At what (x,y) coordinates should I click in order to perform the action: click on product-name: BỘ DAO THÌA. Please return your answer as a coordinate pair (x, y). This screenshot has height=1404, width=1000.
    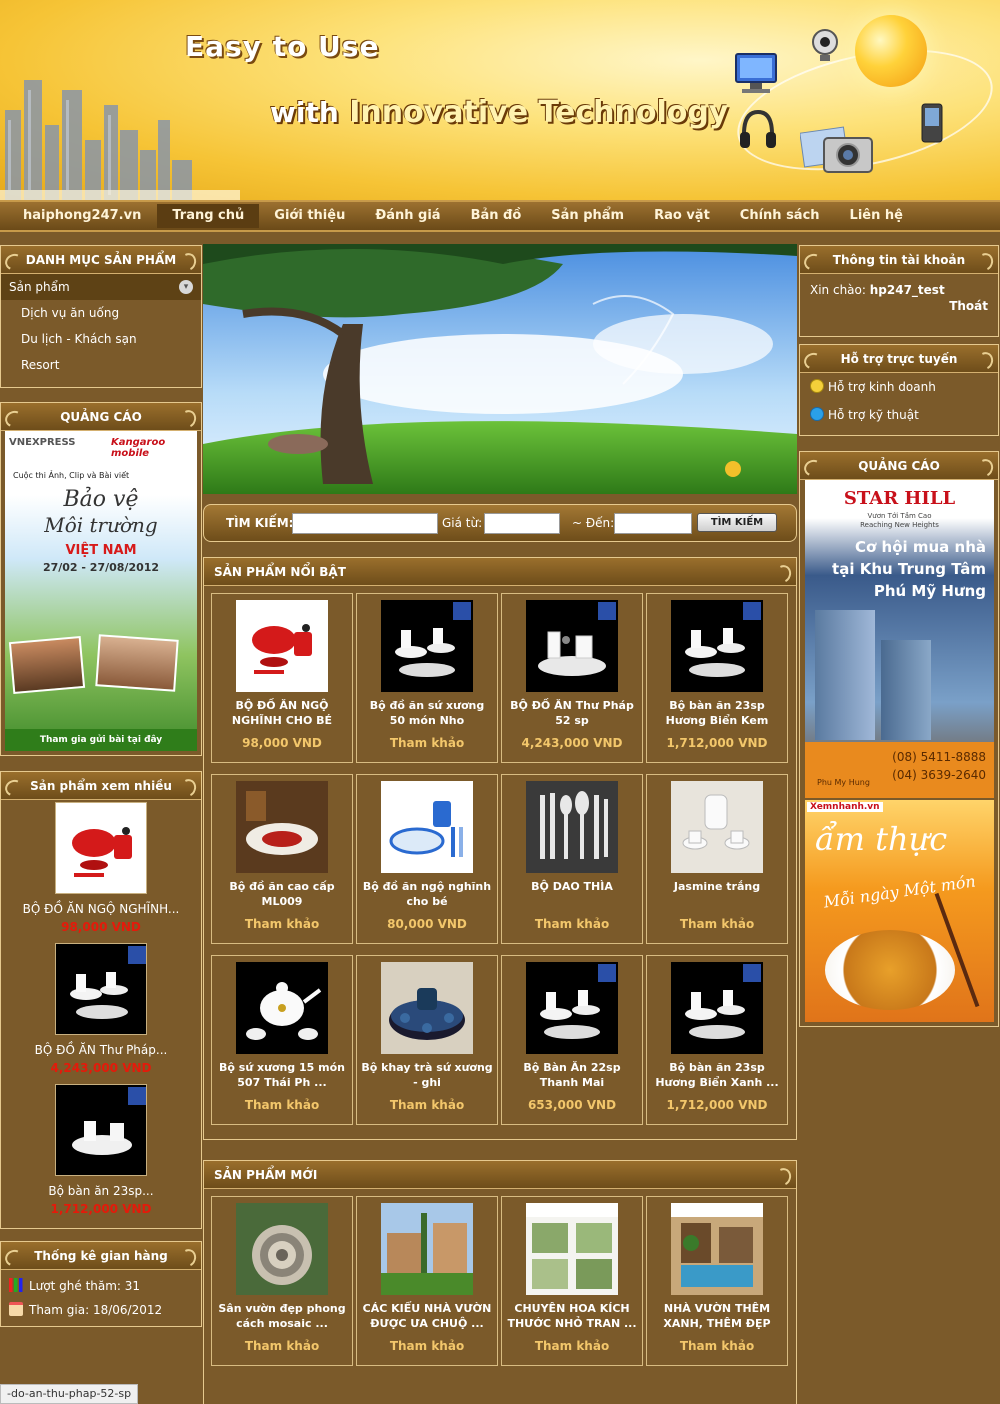
    Looking at the image, I should click on (572, 898).